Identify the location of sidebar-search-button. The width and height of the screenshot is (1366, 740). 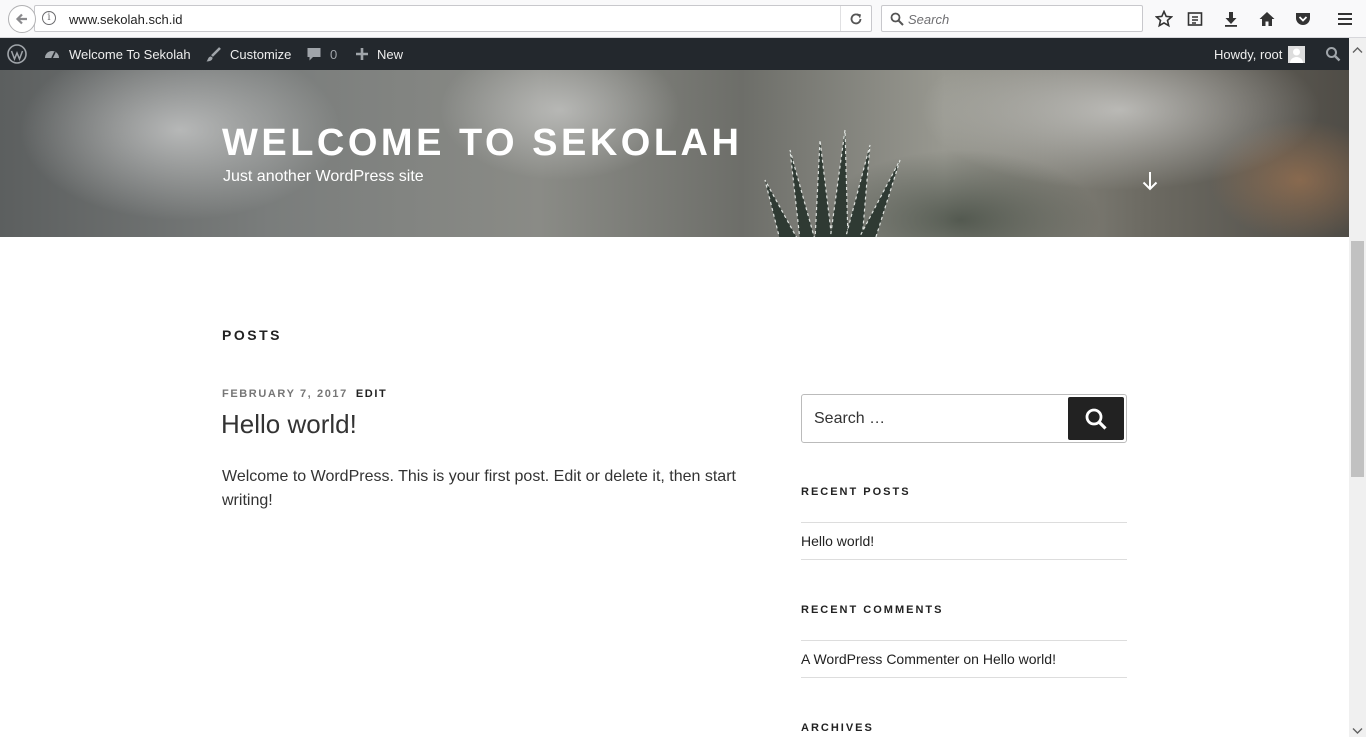
(1096, 418).